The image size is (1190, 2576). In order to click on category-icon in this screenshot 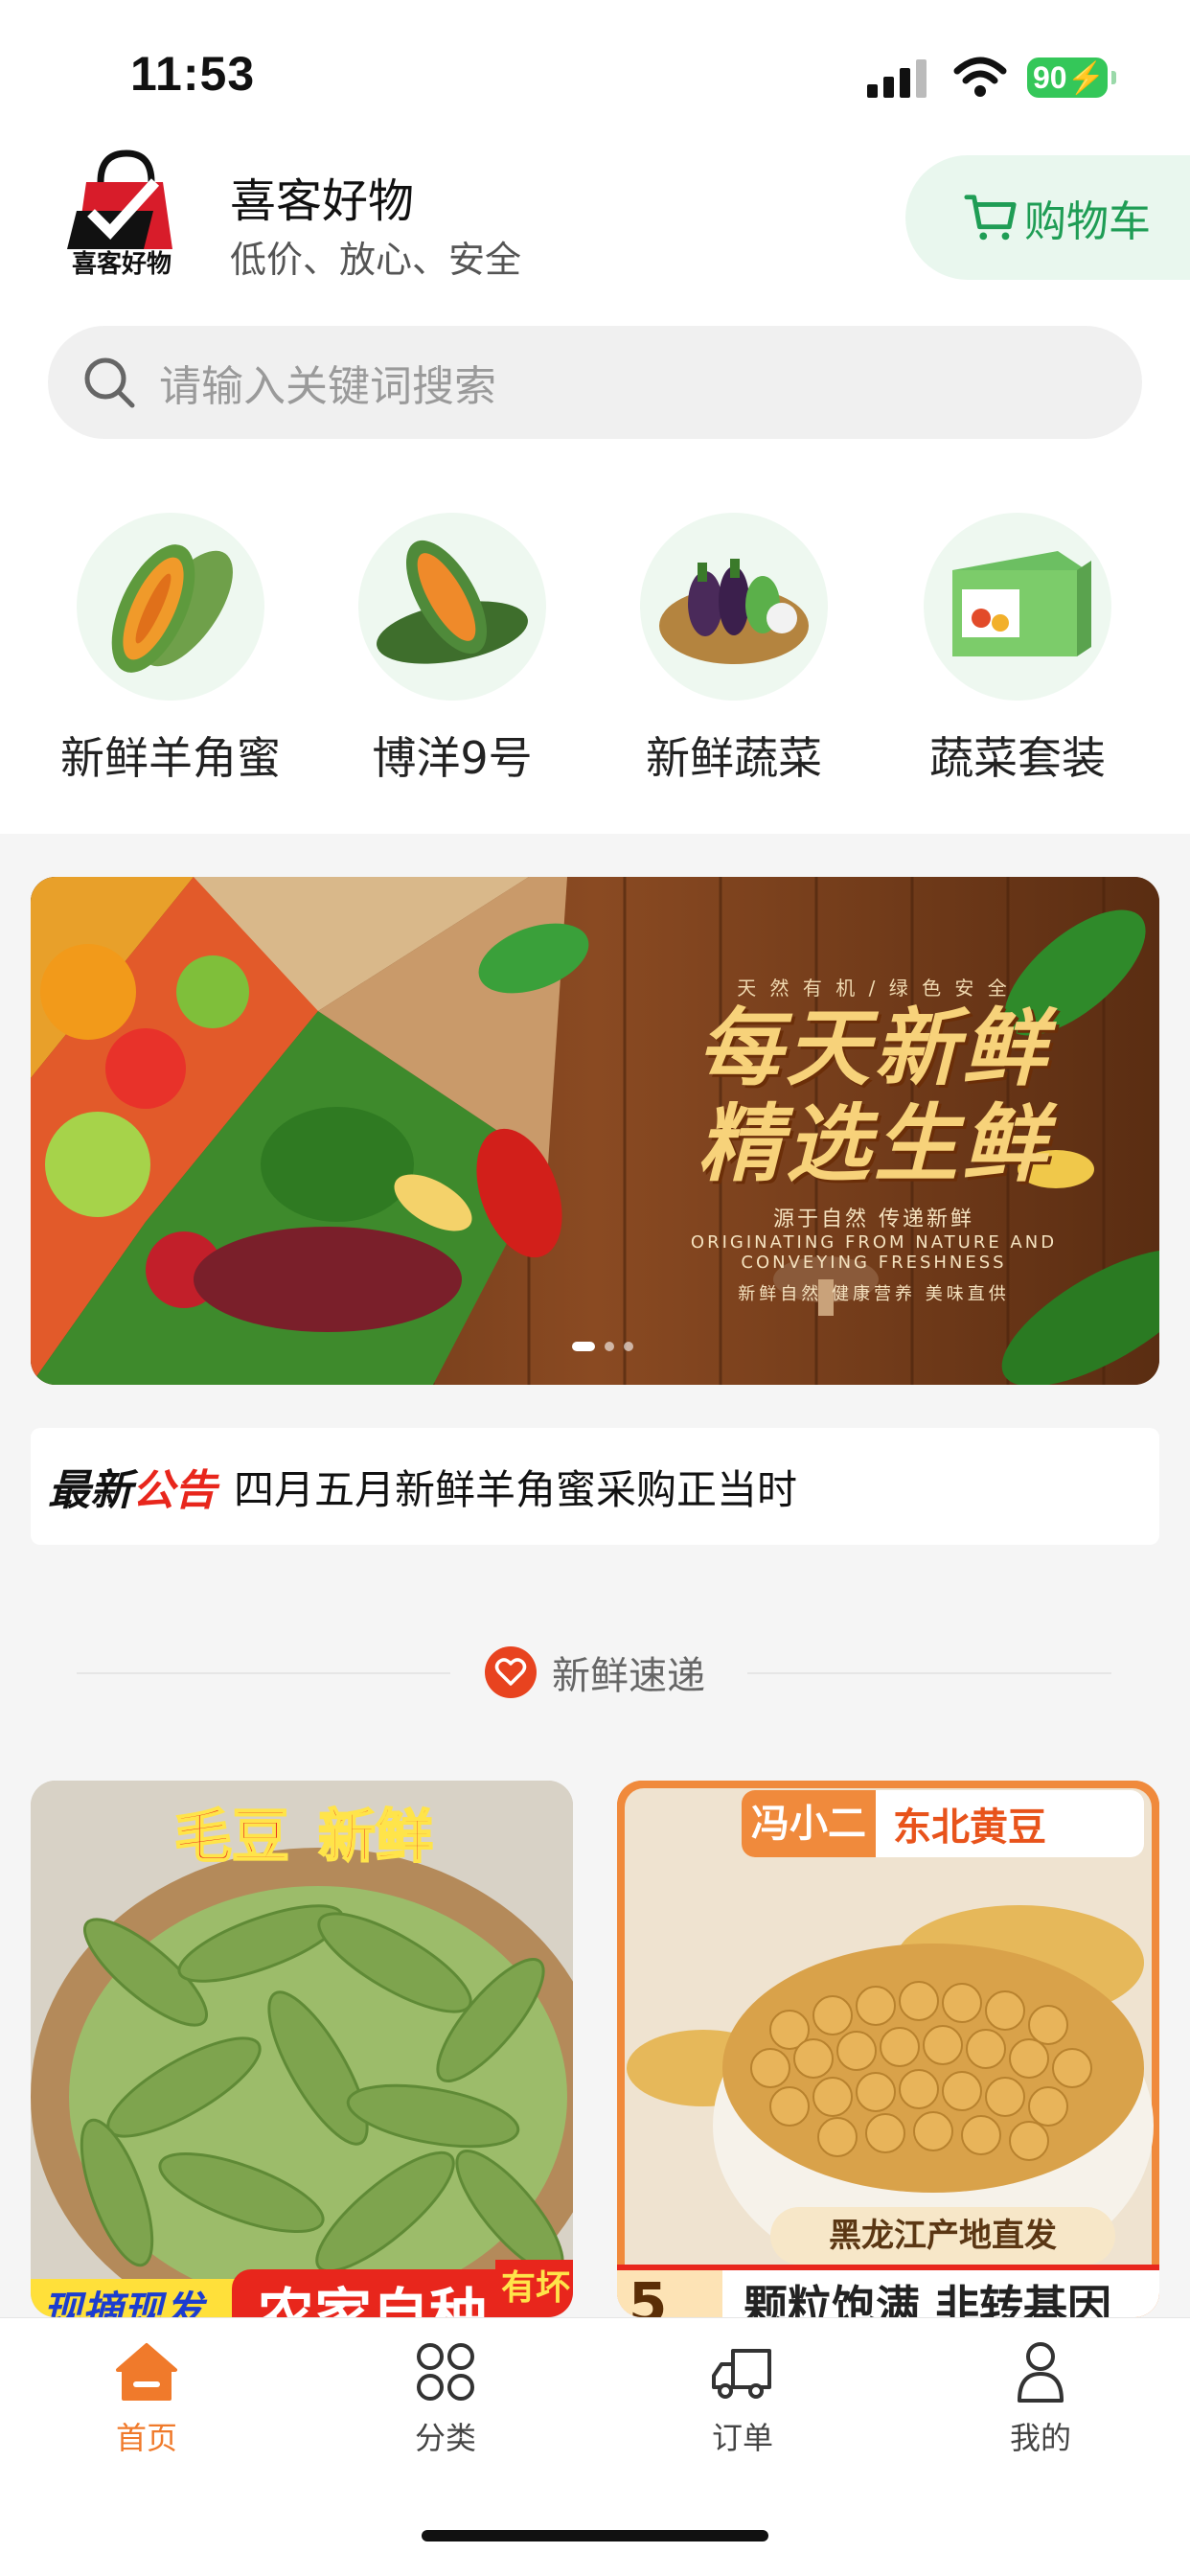, I will do `click(445, 2372)`.